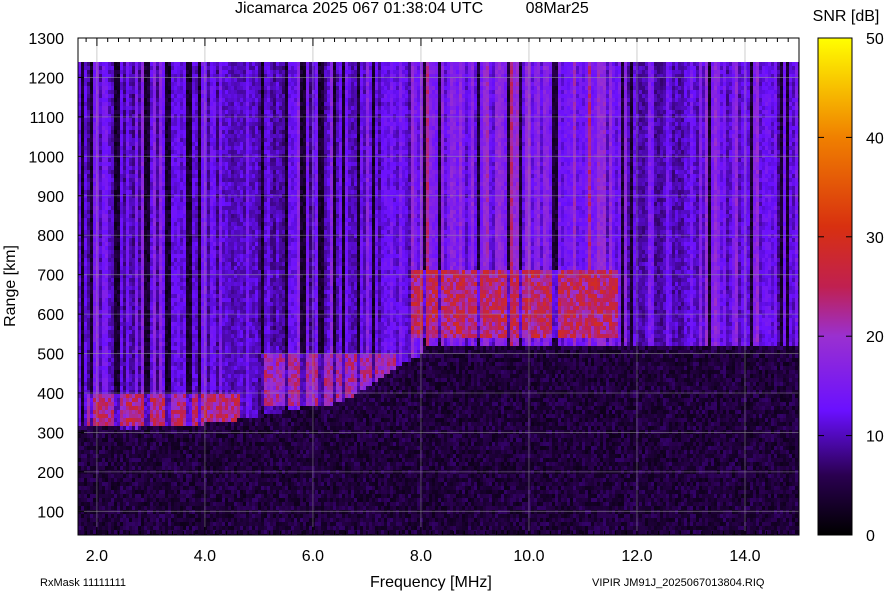 This screenshot has height=595, width=884. I want to click on y-tick-label: 600, so click(50, 315).